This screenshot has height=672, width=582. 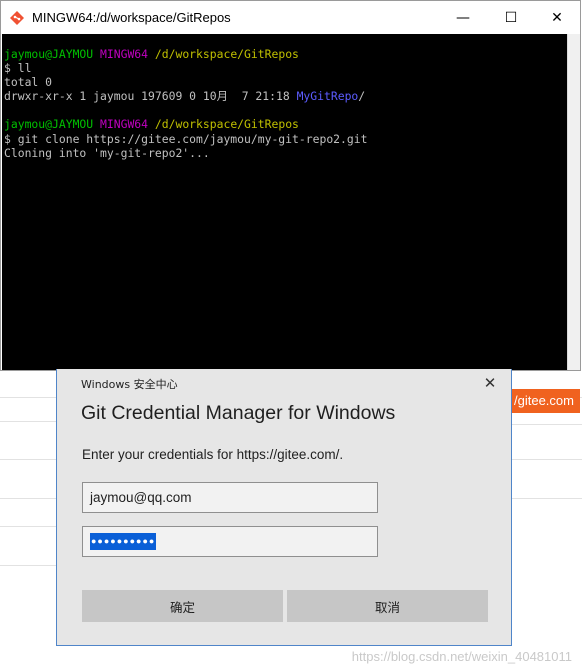 What do you see at coordinates (131, 17) in the screenshot?
I see `terminal-title: MINGW64:/d/workspace/GitRepos` at bounding box center [131, 17].